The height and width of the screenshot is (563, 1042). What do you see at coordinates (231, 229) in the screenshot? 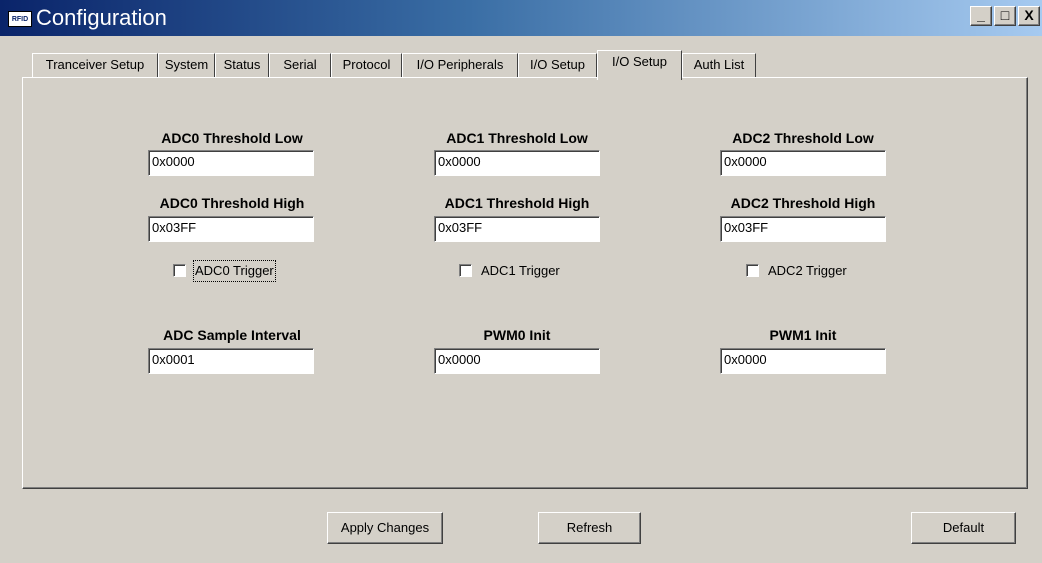
I see `adc0-threshold-high-input: 0x03FF` at bounding box center [231, 229].